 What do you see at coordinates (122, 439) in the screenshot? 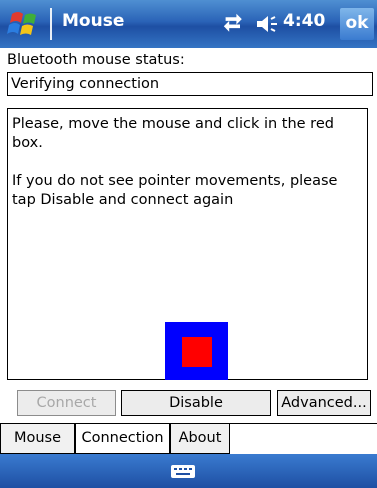
I see `tab-connection: Connection` at bounding box center [122, 439].